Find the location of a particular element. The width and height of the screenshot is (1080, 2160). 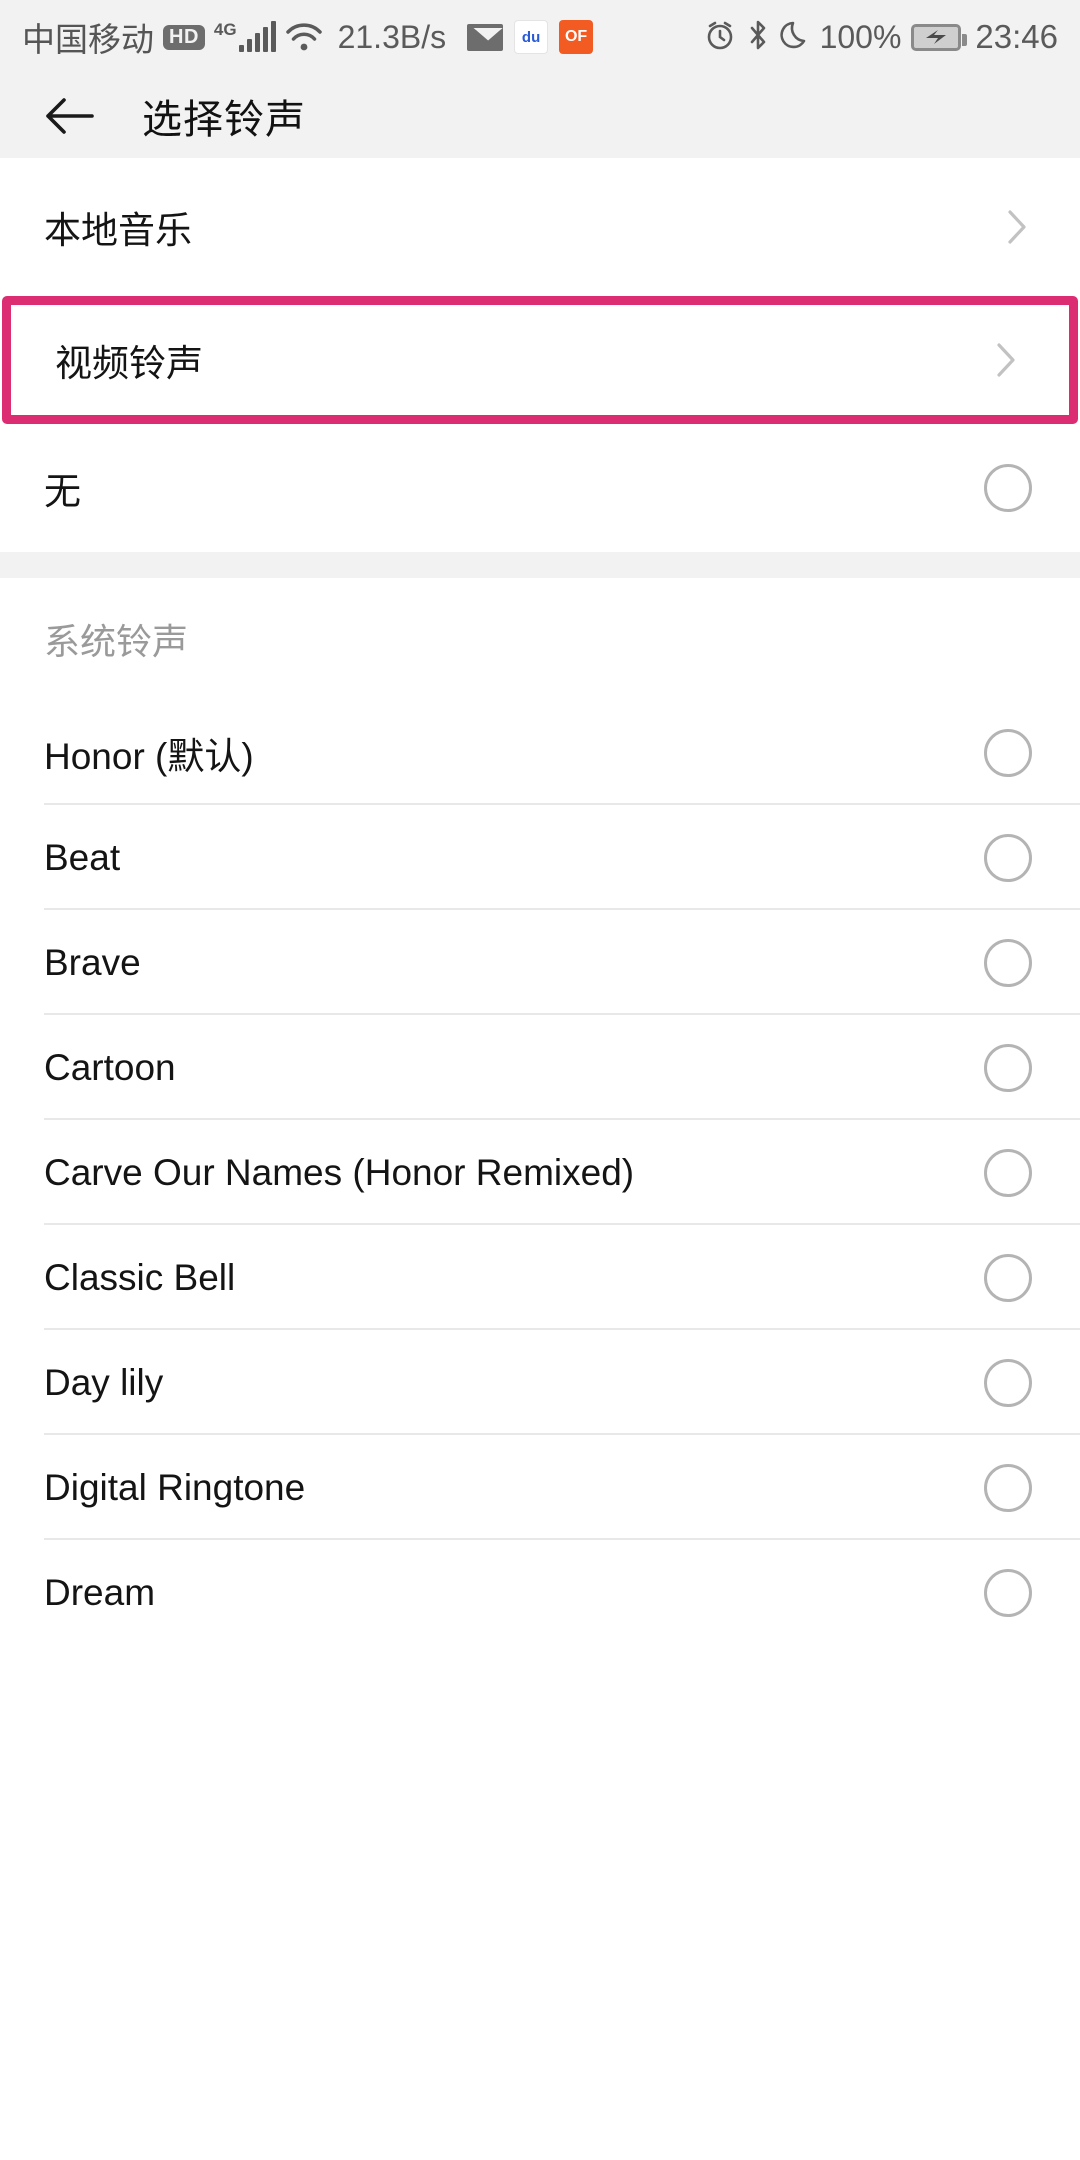

orange-app-icon: OF is located at coordinates (576, 37).